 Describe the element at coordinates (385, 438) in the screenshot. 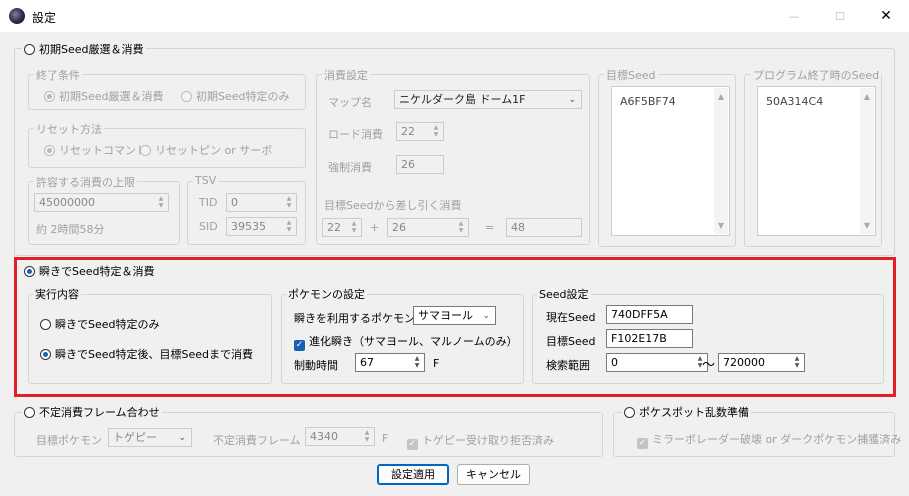

I see `frames-unit: F` at that location.